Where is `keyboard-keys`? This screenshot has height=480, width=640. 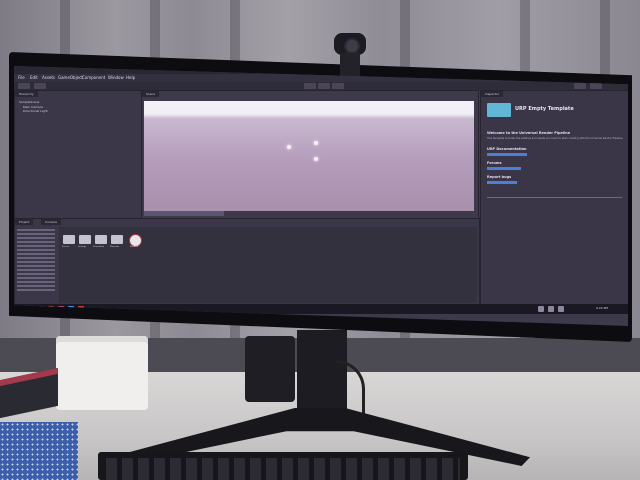
keyboard-keys is located at coordinates (283, 469).